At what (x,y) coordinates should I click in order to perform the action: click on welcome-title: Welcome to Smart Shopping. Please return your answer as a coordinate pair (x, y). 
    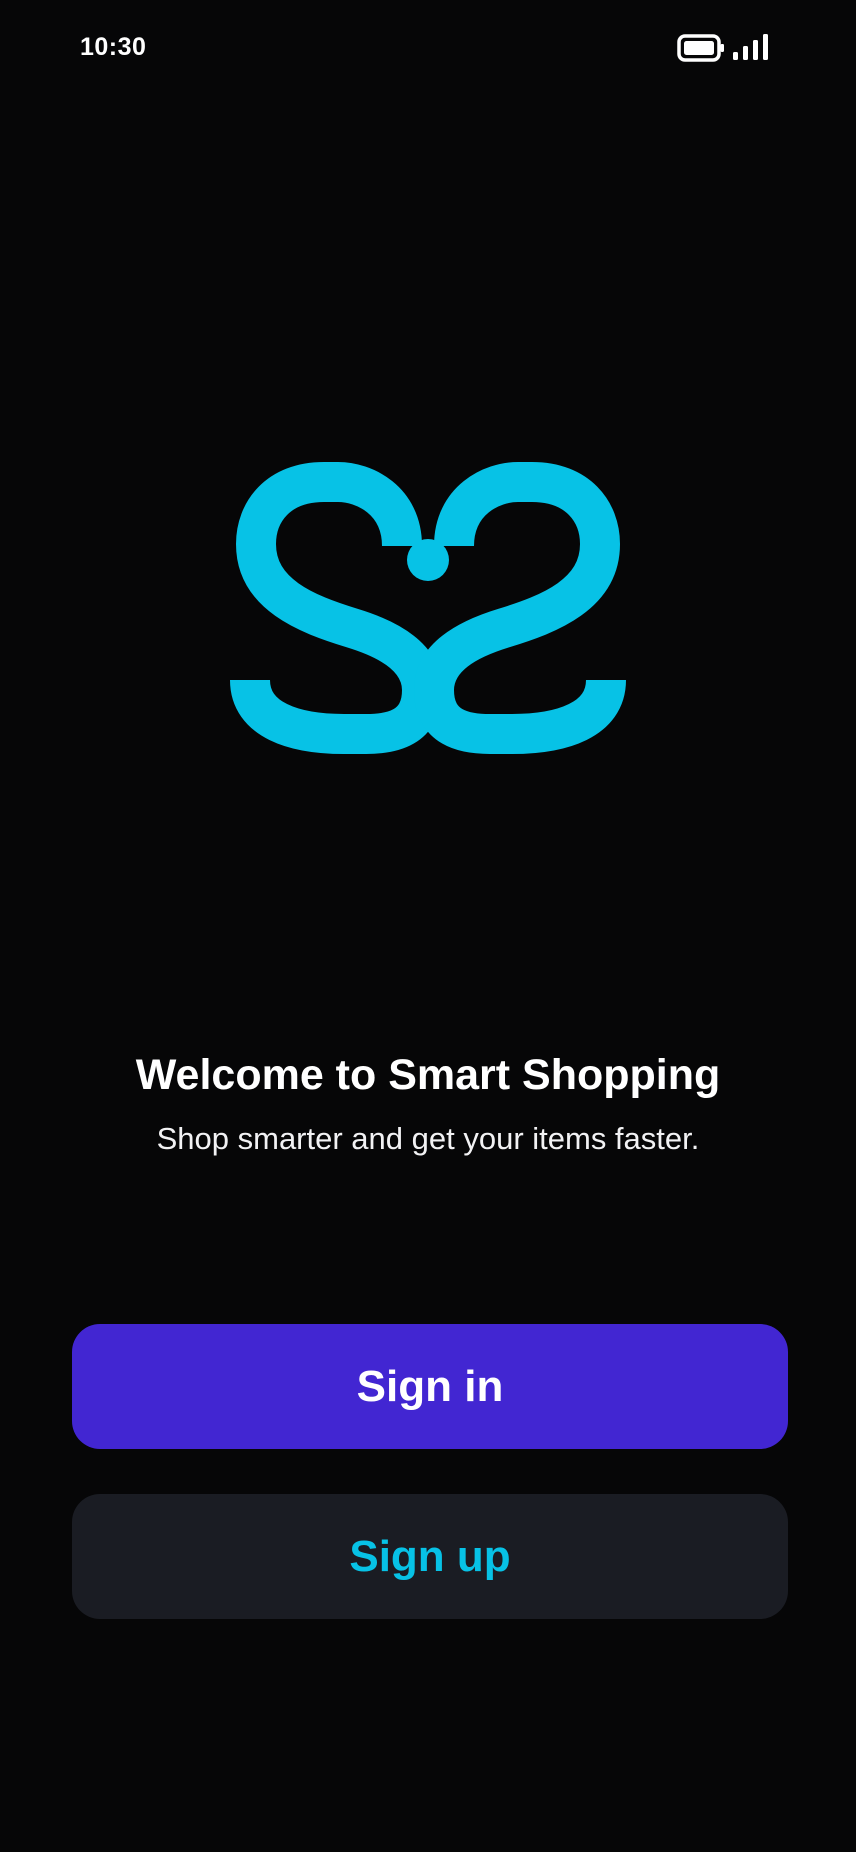
    Looking at the image, I should click on (428, 1075).